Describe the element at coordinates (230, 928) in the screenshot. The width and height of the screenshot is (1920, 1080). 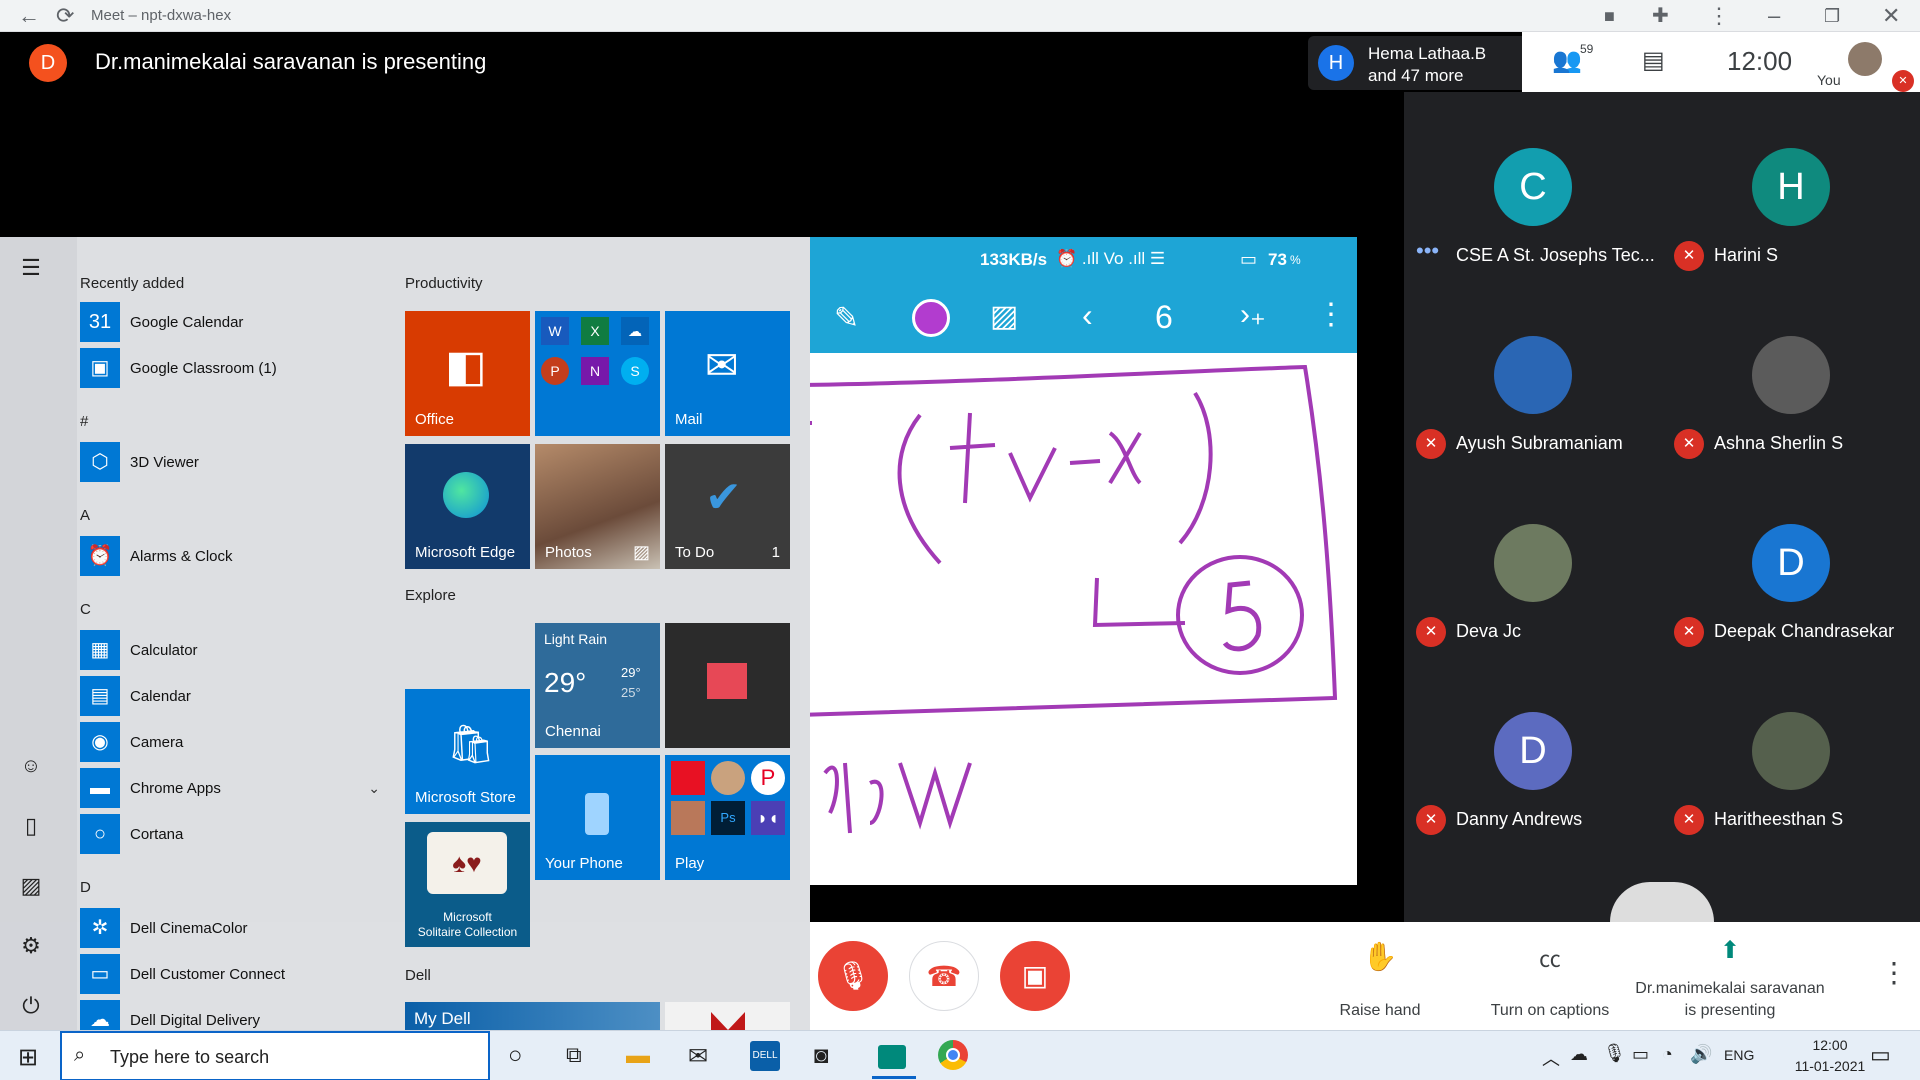
I see `app-list-item: ✲ Dell CinemaColor` at that location.